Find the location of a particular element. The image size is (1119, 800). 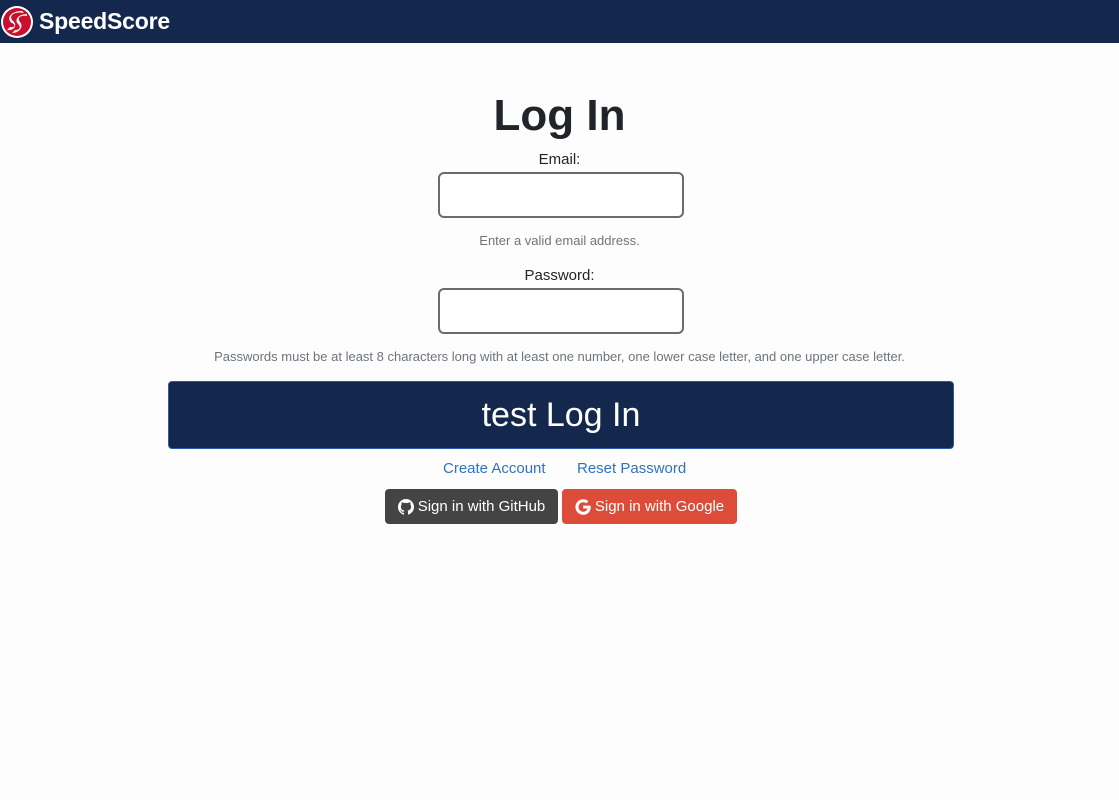

google-signin-button: Sign in with Google is located at coordinates (649, 506).